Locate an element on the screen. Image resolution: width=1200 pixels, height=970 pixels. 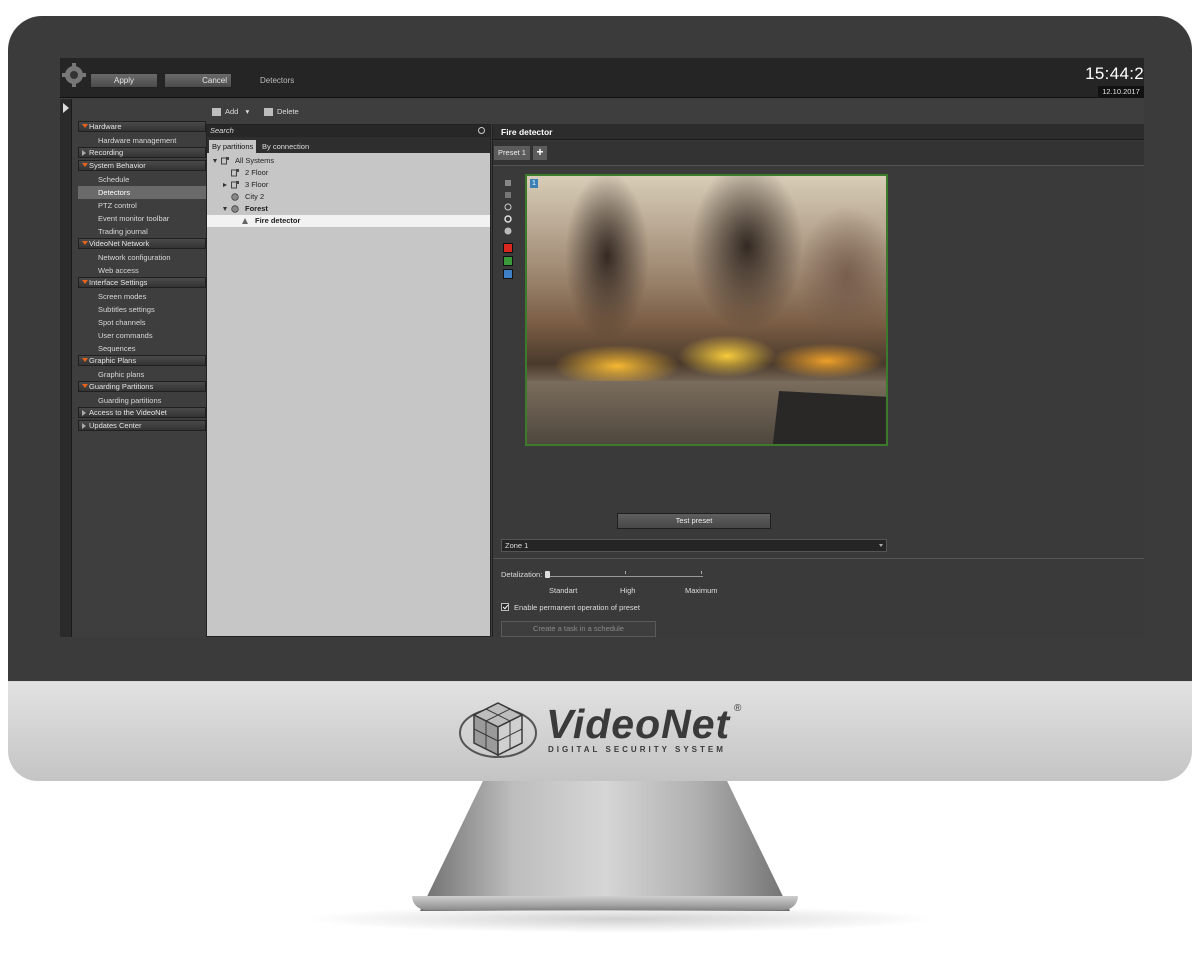
module-title: Detectors is located at coordinates (277, 80).